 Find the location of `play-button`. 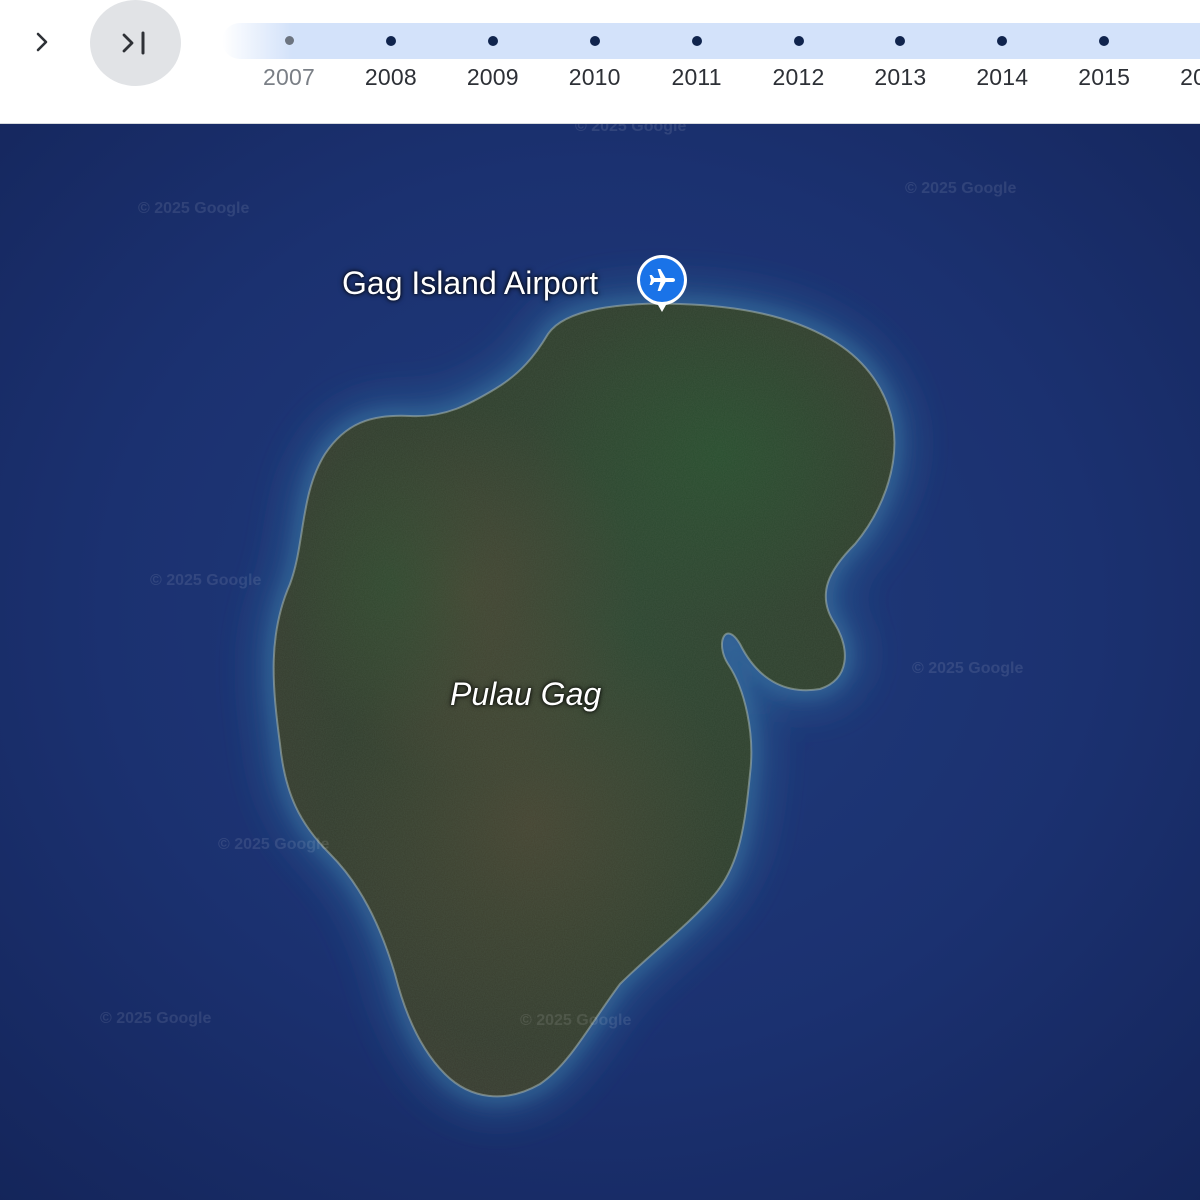

play-button is located at coordinates (42, 42).